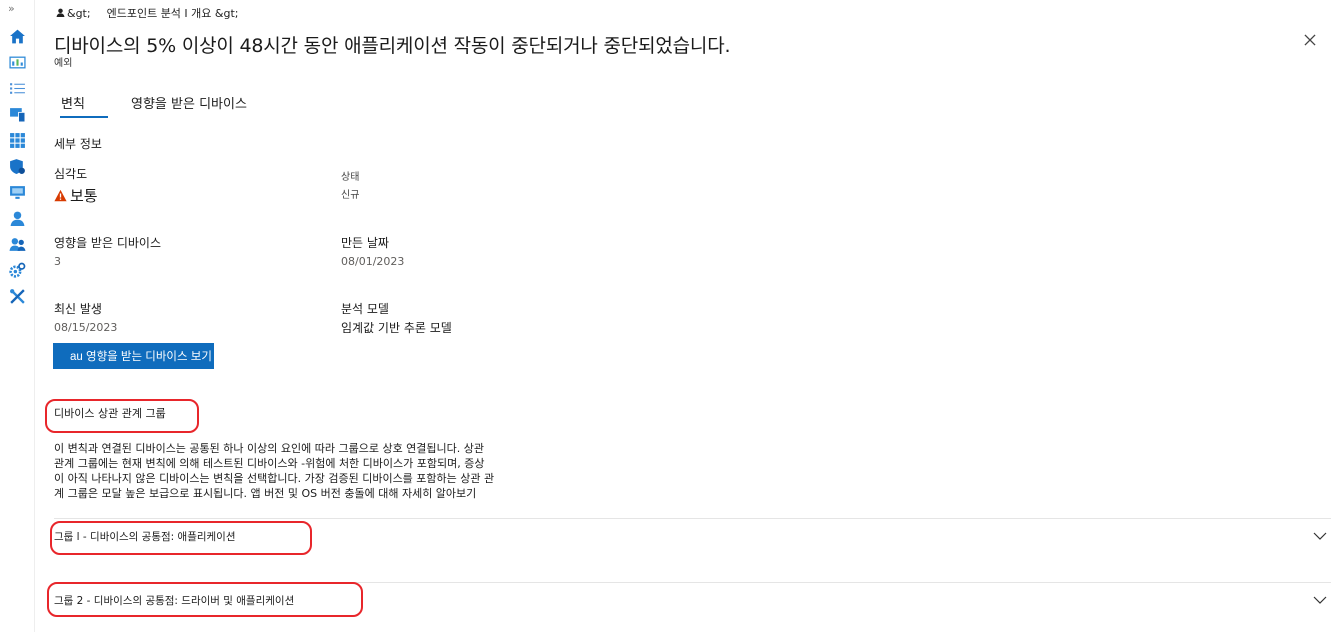 The image size is (1331, 632). Describe the element at coordinates (84, 117) in the screenshot. I see `active-tab-indicator` at that location.